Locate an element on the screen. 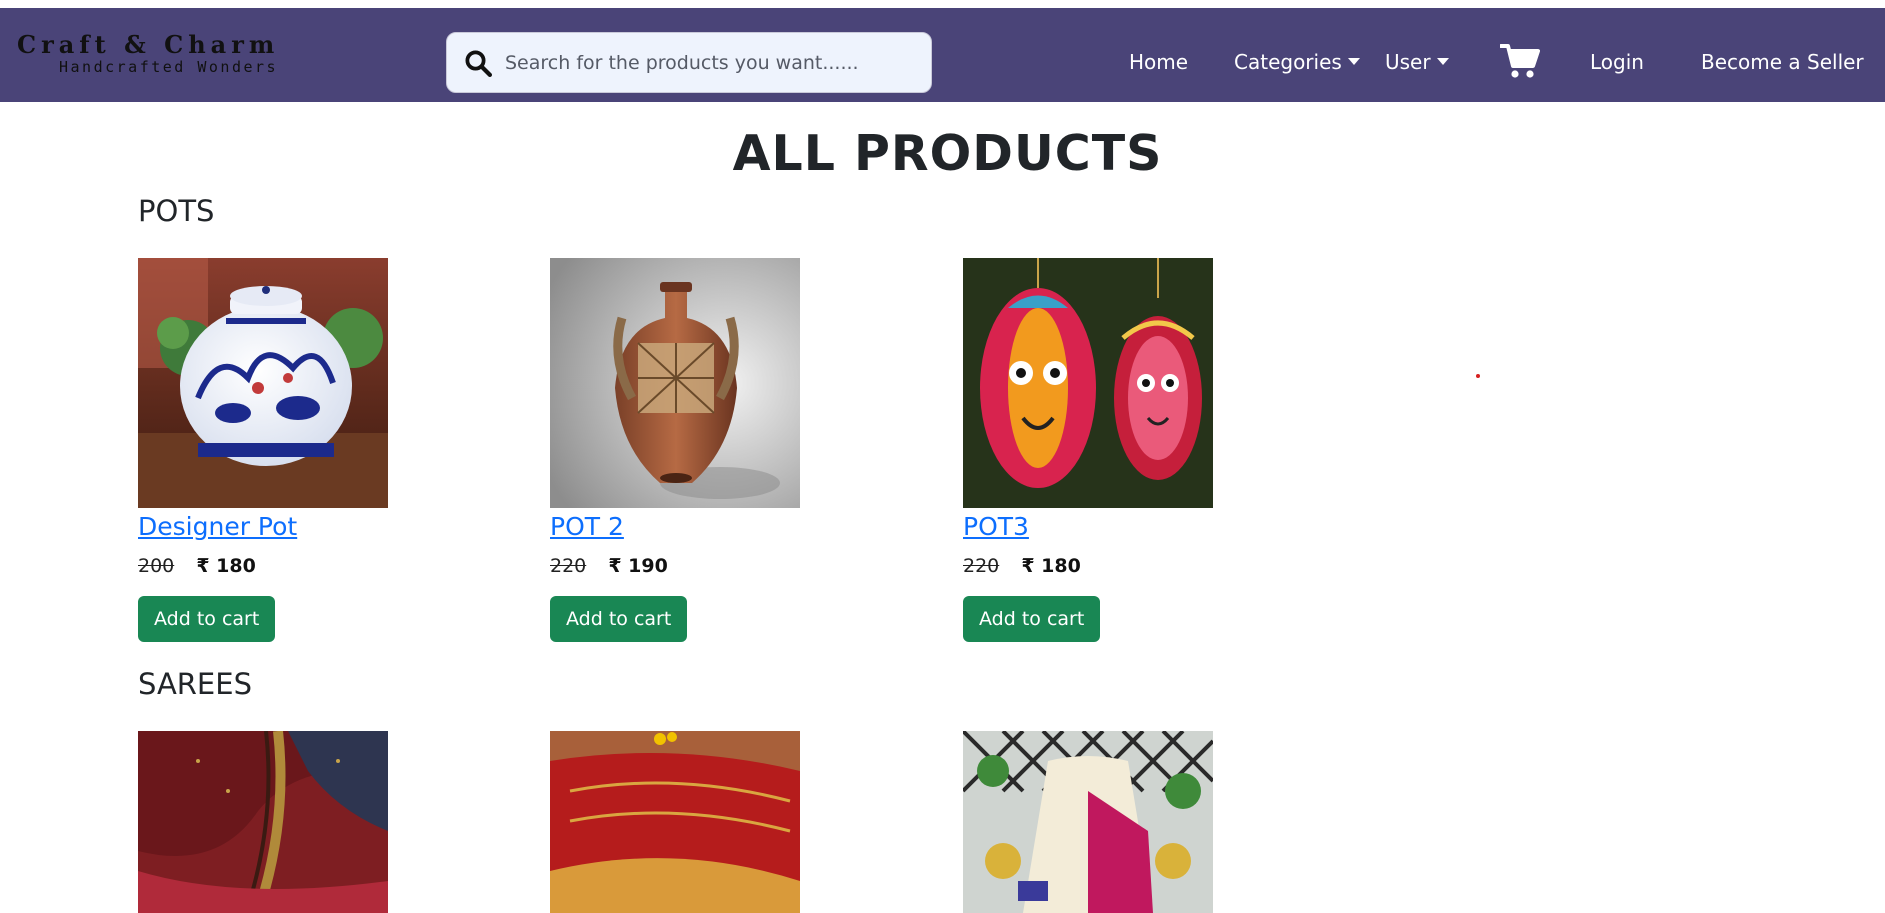 This screenshot has width=1885, height=913. brand-logo: Craft & Charm Handcrafted Wonders is located at coordinates (157, 53).